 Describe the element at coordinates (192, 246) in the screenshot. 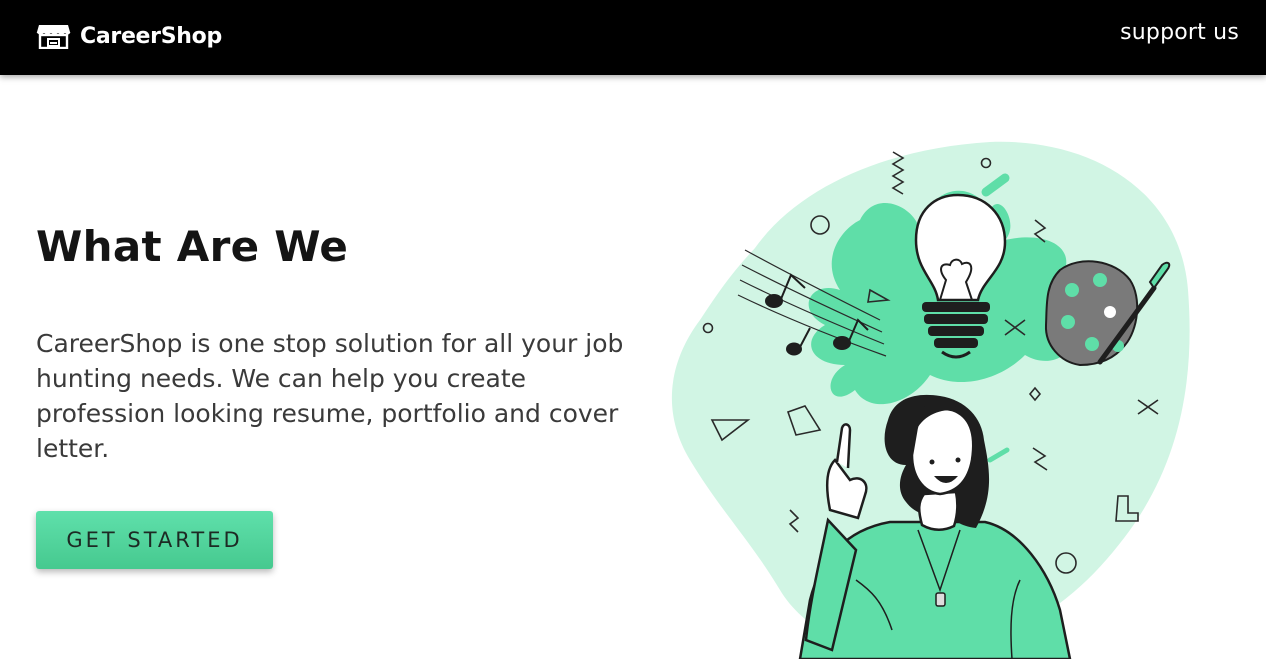

I see `page-title: What Are We` at that location.